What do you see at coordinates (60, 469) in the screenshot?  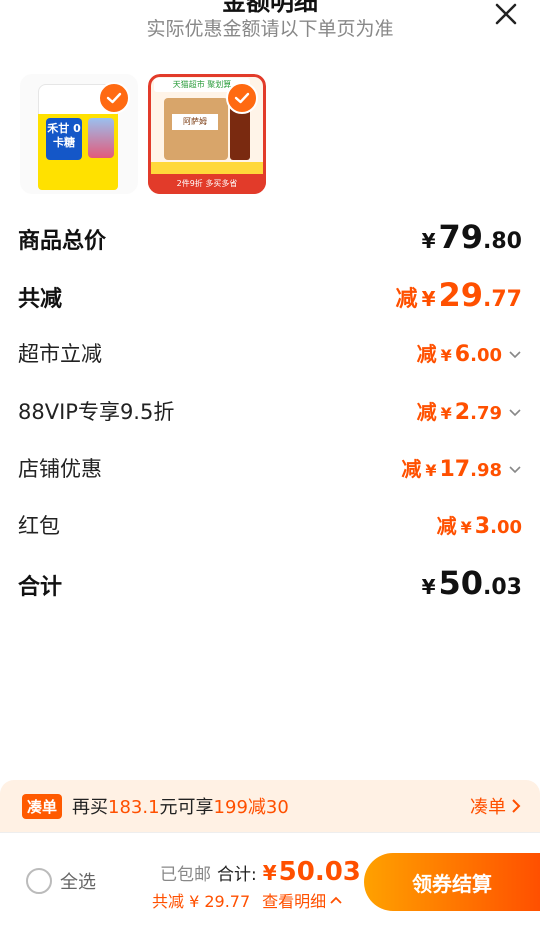 I see `discount-label: 店铺优惠` at bounding box center [60, 469].